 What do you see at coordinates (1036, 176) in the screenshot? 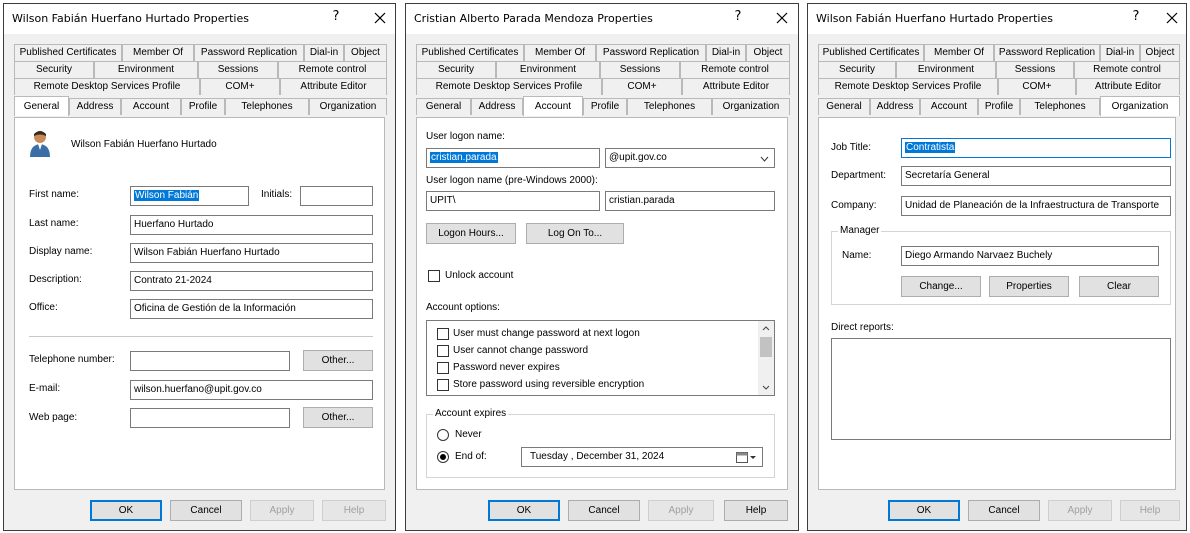
I see `department-input: Secretaría General` at bounding box center [1036, 176].